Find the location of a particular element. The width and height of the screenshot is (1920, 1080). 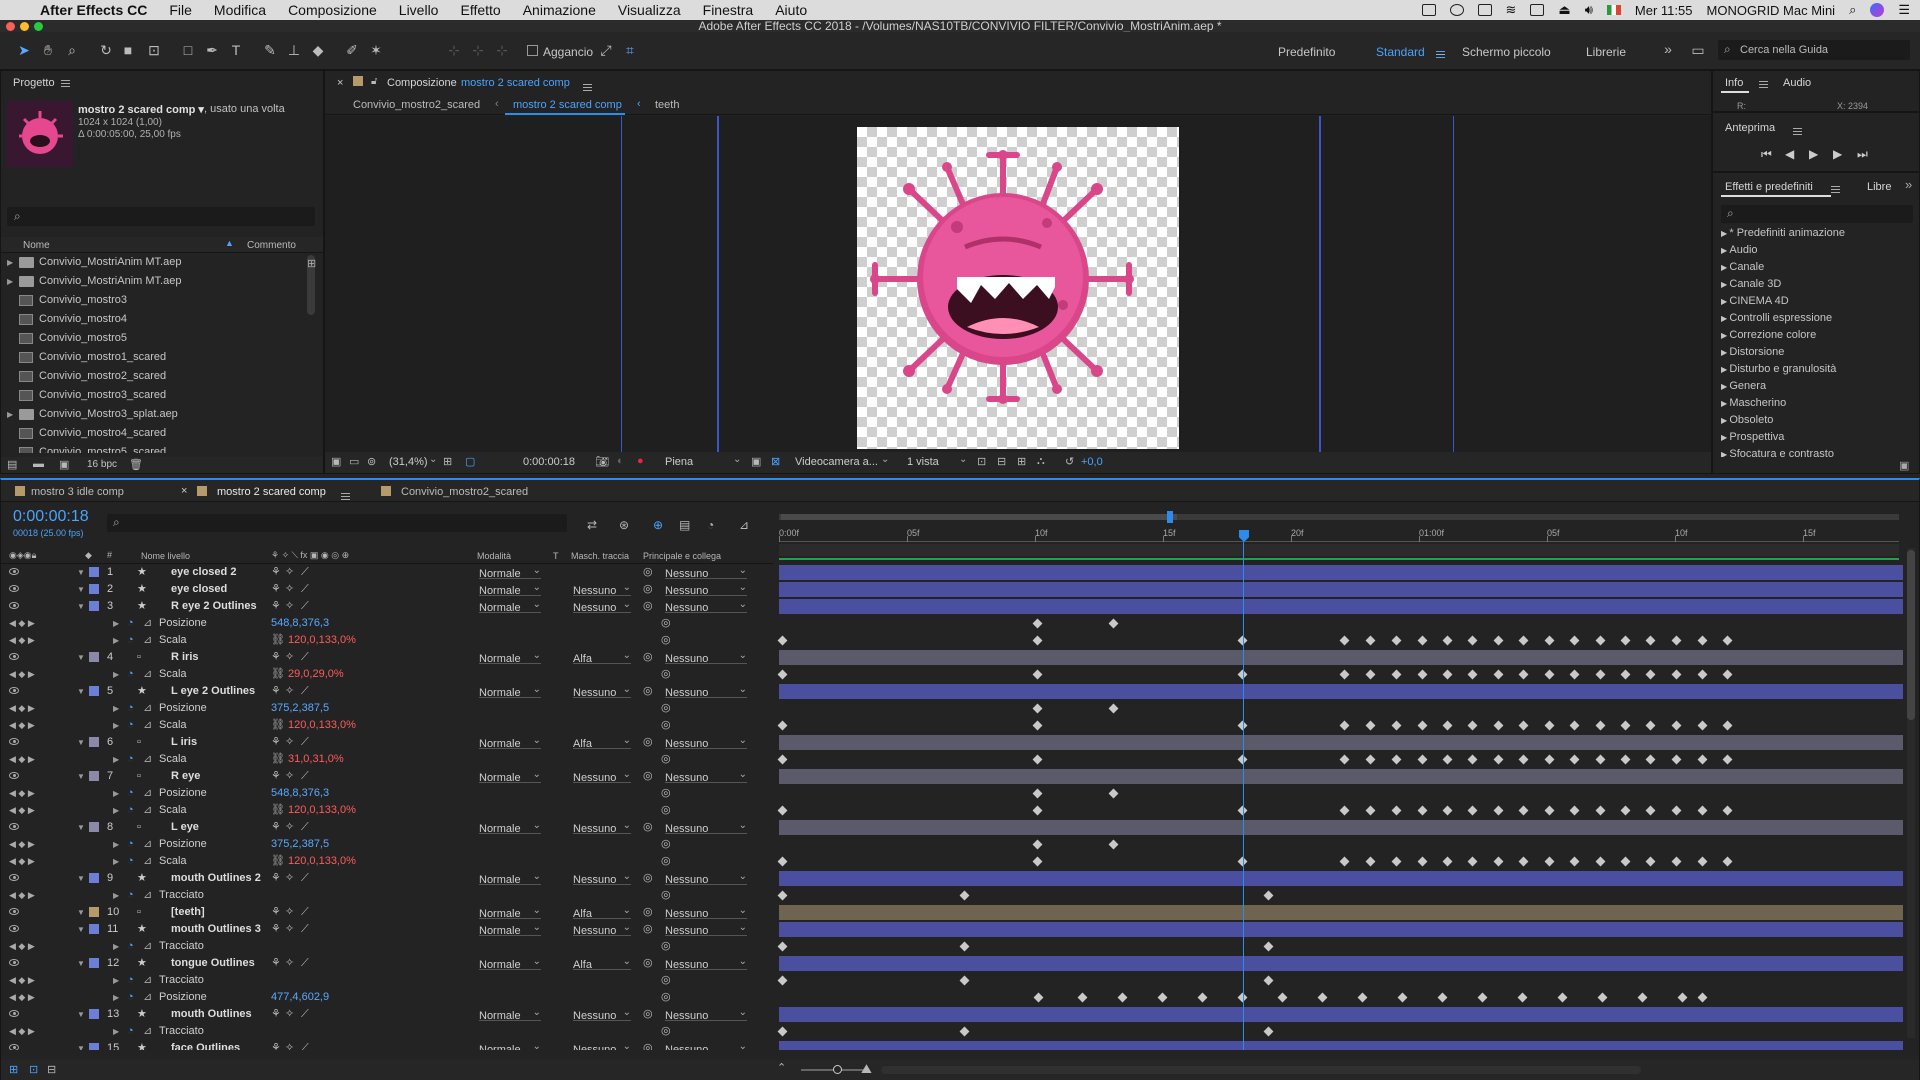

zoom-window-button is located at coordinates (38, 26).